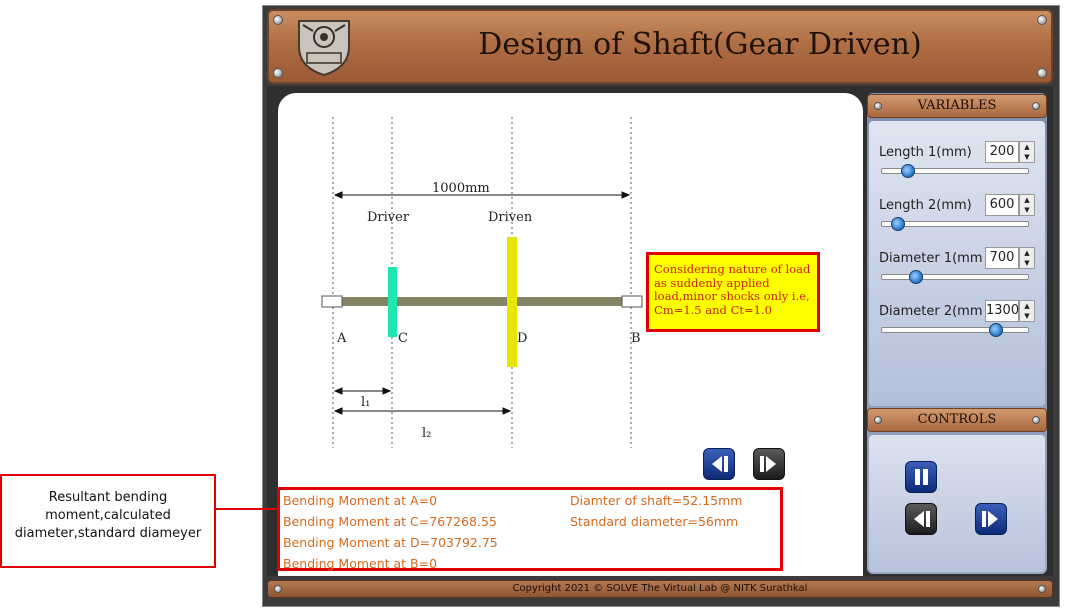 This screenshot has height=611, width=1071. I want to click on bending-moment-a: Bending Moment at A=0, so click(360, 500).